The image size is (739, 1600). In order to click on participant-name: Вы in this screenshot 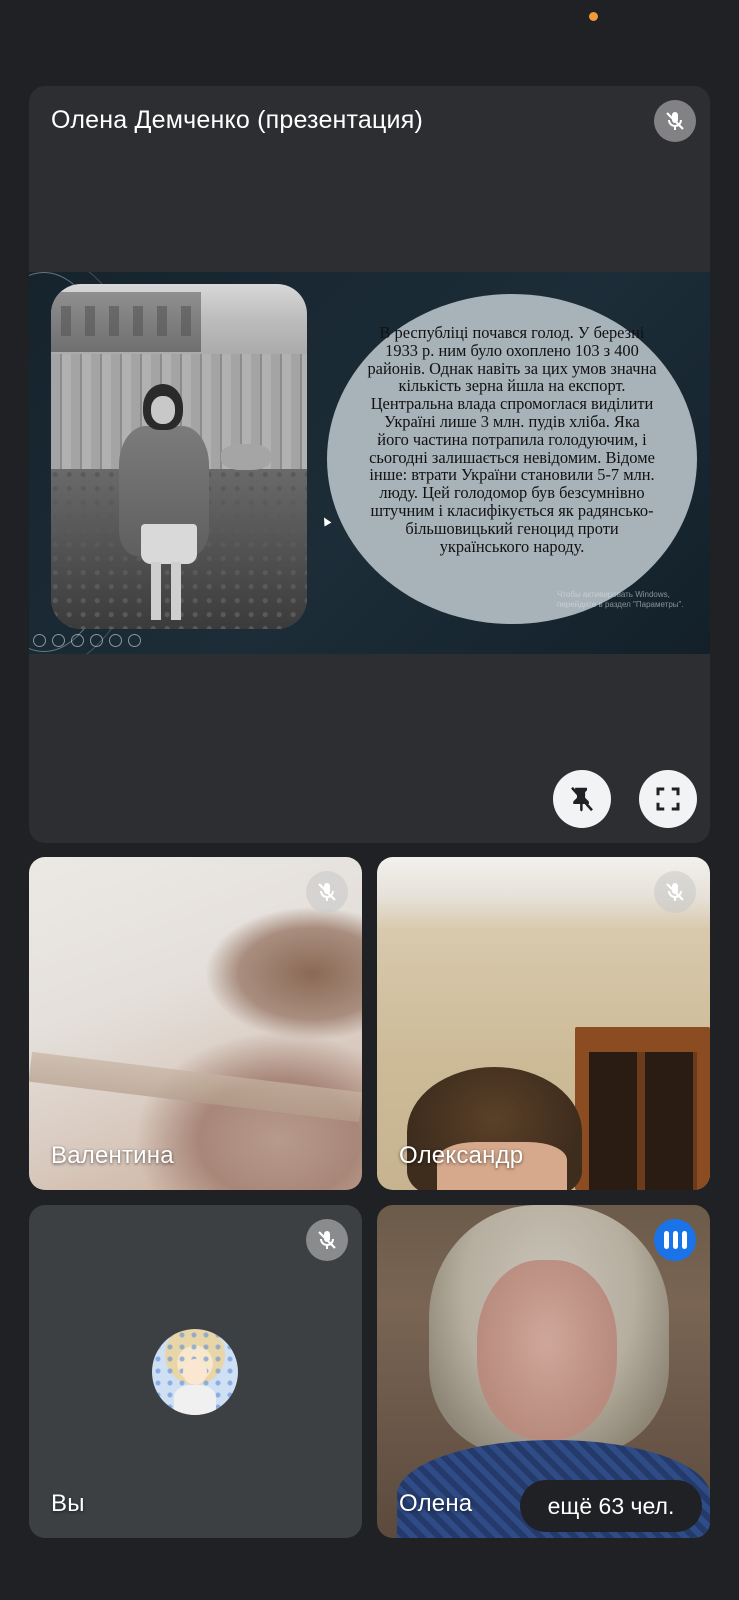, I will do `click(68, 1503)`.